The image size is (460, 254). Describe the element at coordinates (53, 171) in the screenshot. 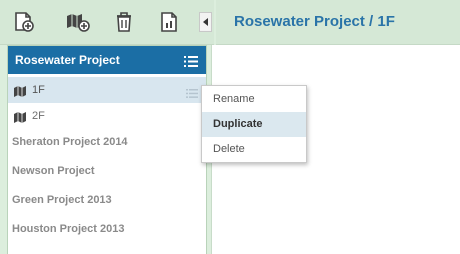

I see `project-label: Newson Project` at that location.